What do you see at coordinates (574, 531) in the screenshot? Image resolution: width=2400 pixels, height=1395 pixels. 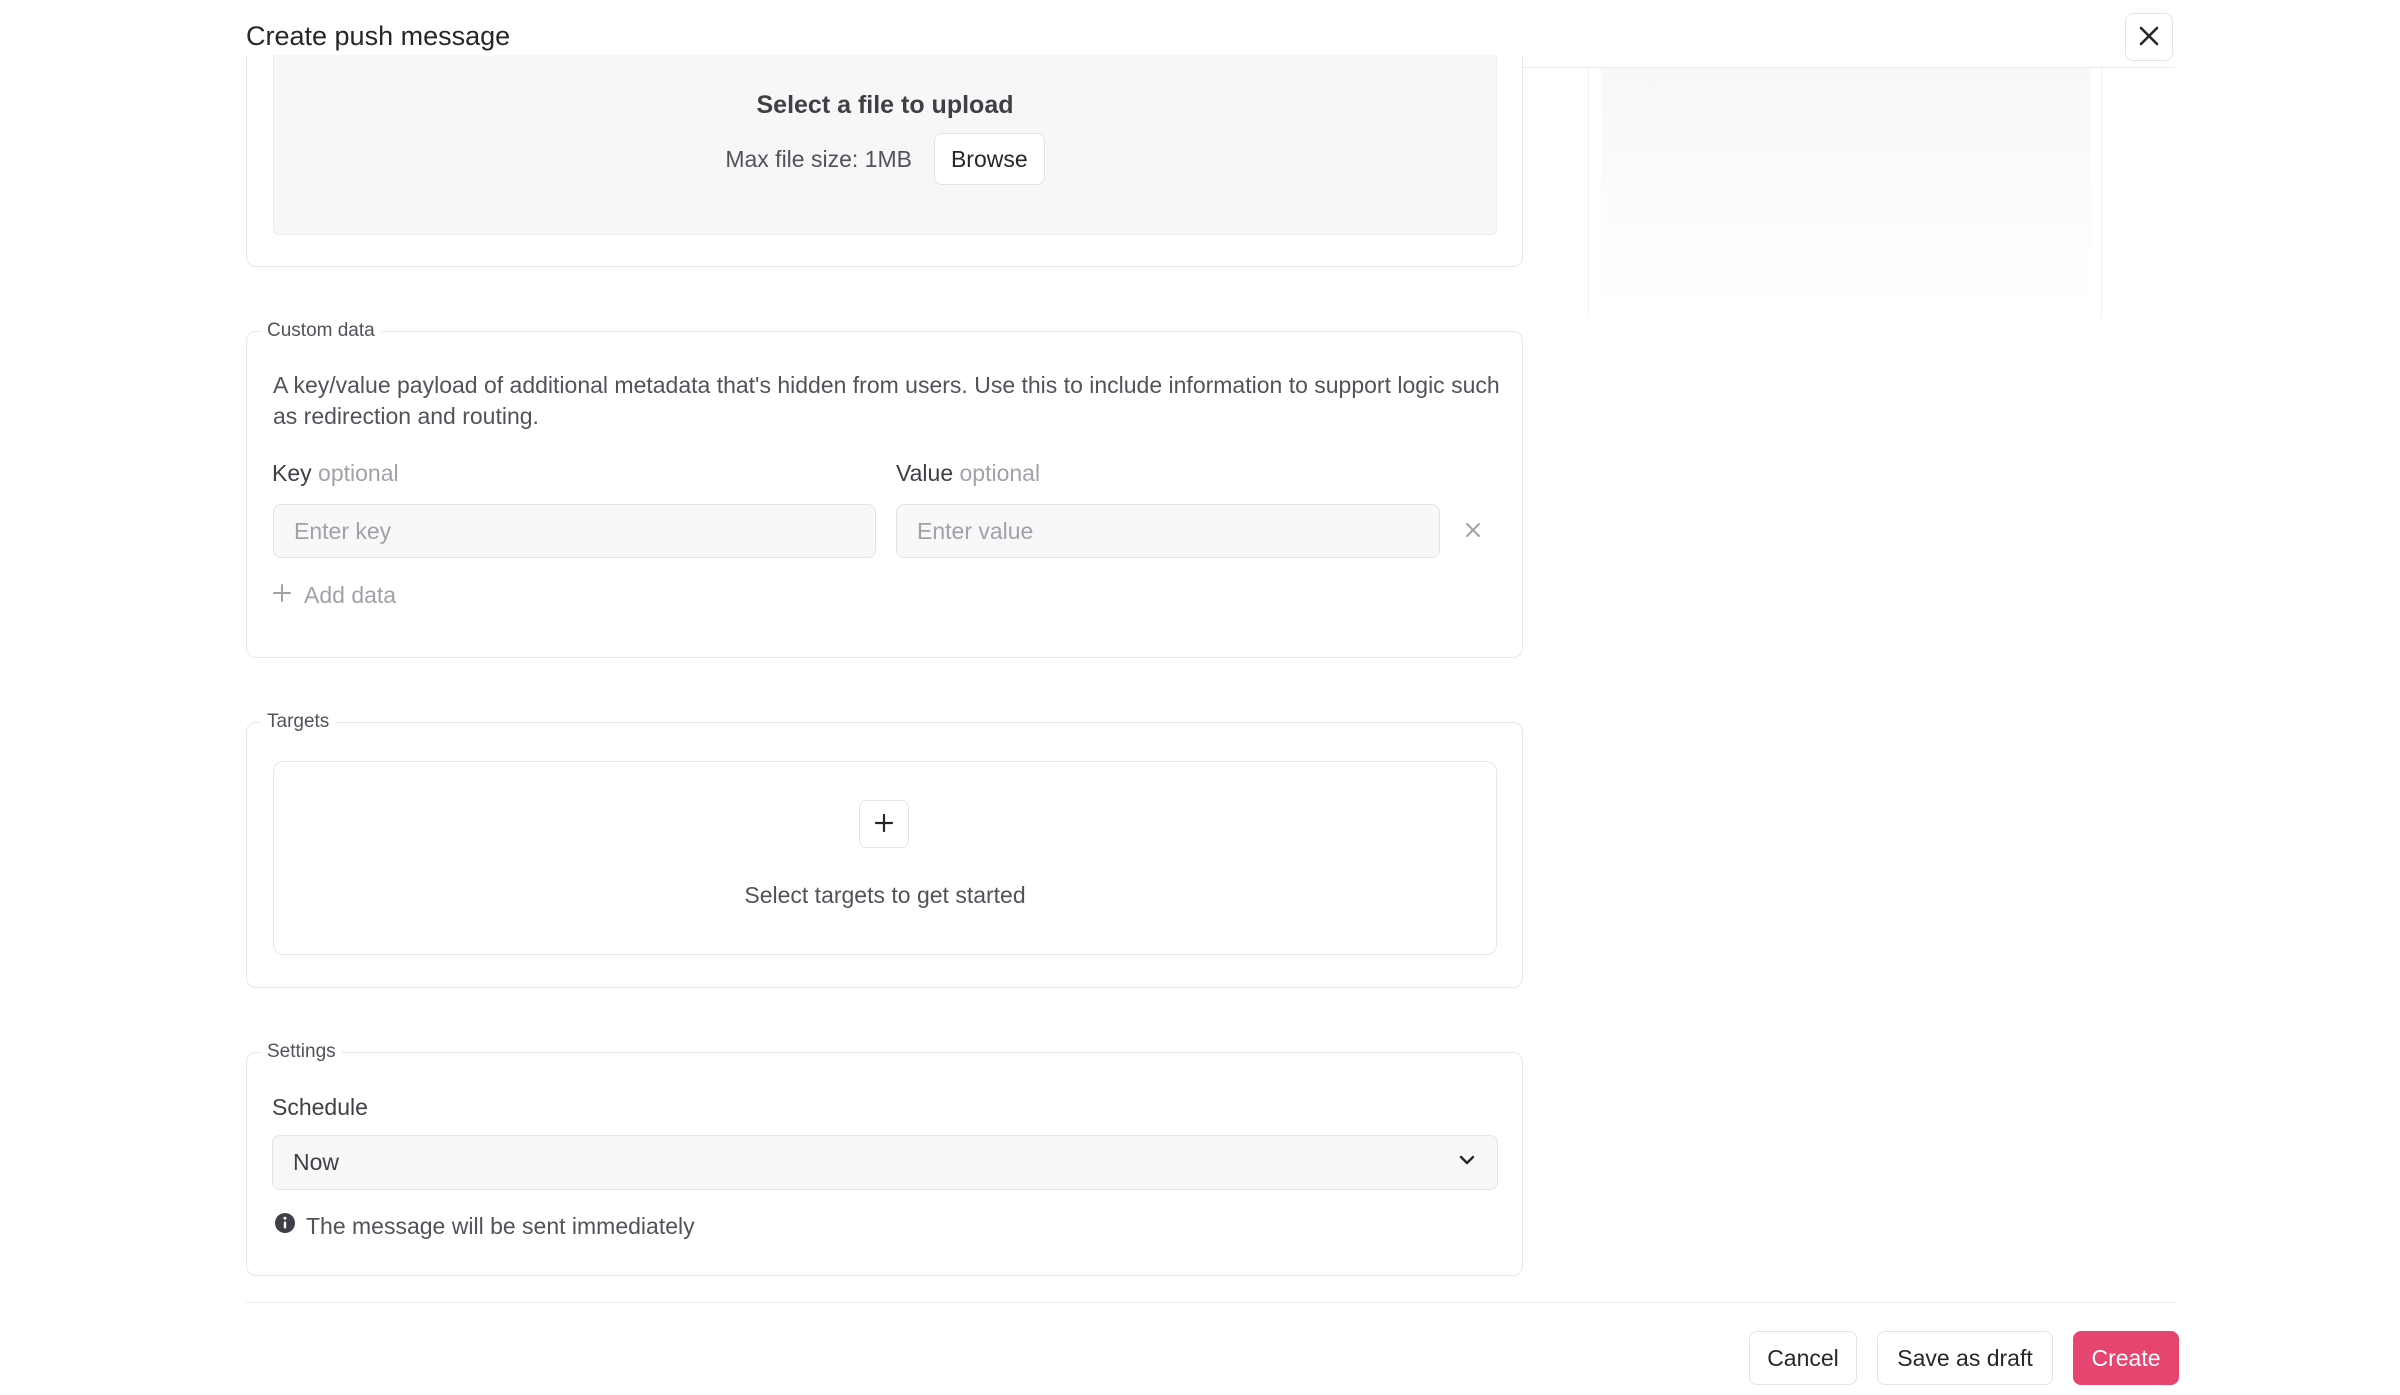 I see `key-input` at bounding box center [574, 531].